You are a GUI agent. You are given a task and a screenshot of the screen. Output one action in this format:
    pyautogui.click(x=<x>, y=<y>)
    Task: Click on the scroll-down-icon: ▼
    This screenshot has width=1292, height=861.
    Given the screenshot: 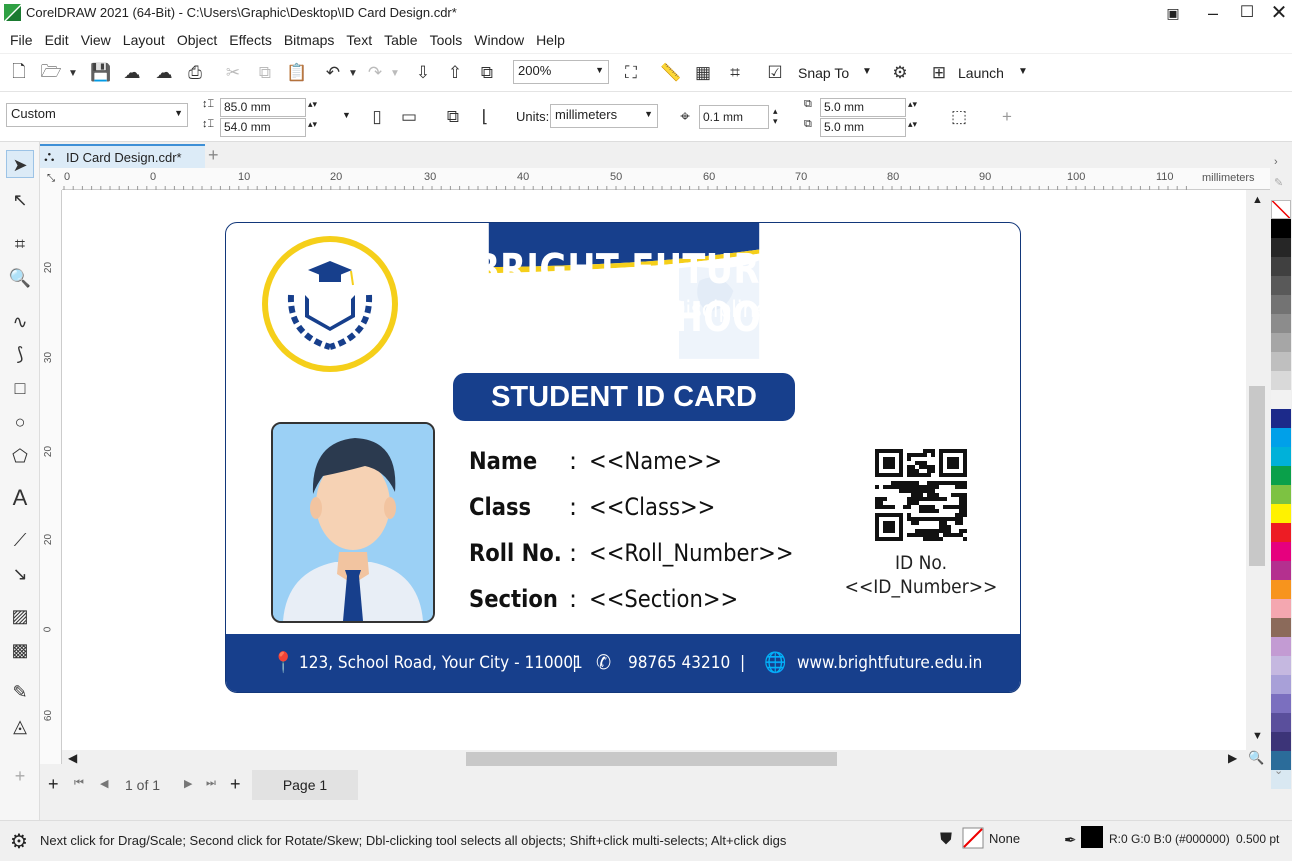 What is the action you would take?
    pyautogui.click(x=1257, y=736)
    